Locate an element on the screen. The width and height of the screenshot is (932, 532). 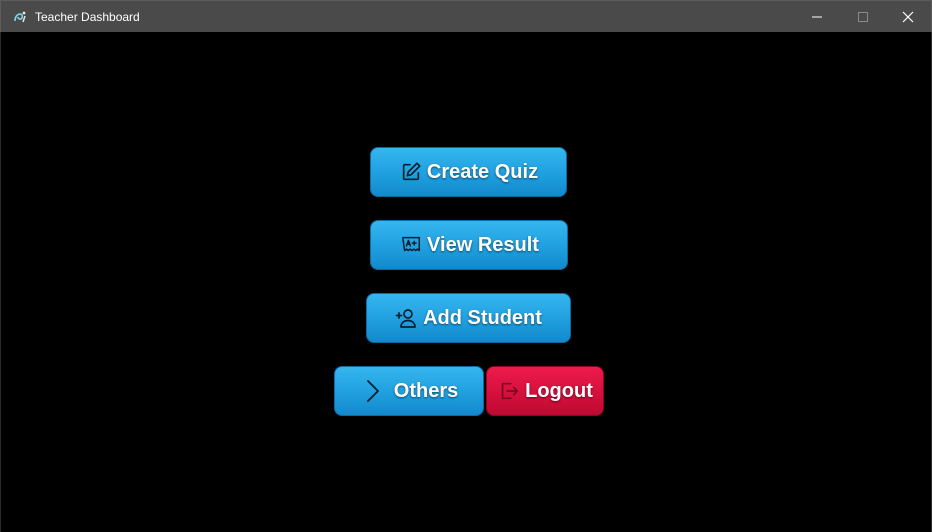
view-result-button: View Result is located at coordinates (469, 245).